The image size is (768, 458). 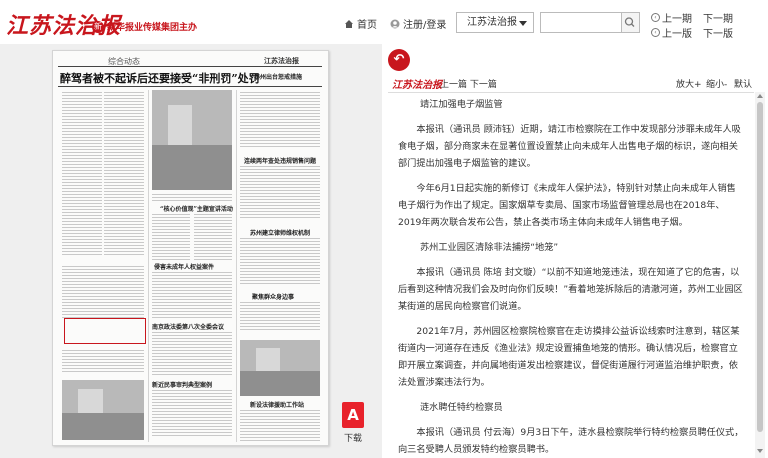 I want to click on paper-select-value: 江苏法治报, so click(x=492, y=22).